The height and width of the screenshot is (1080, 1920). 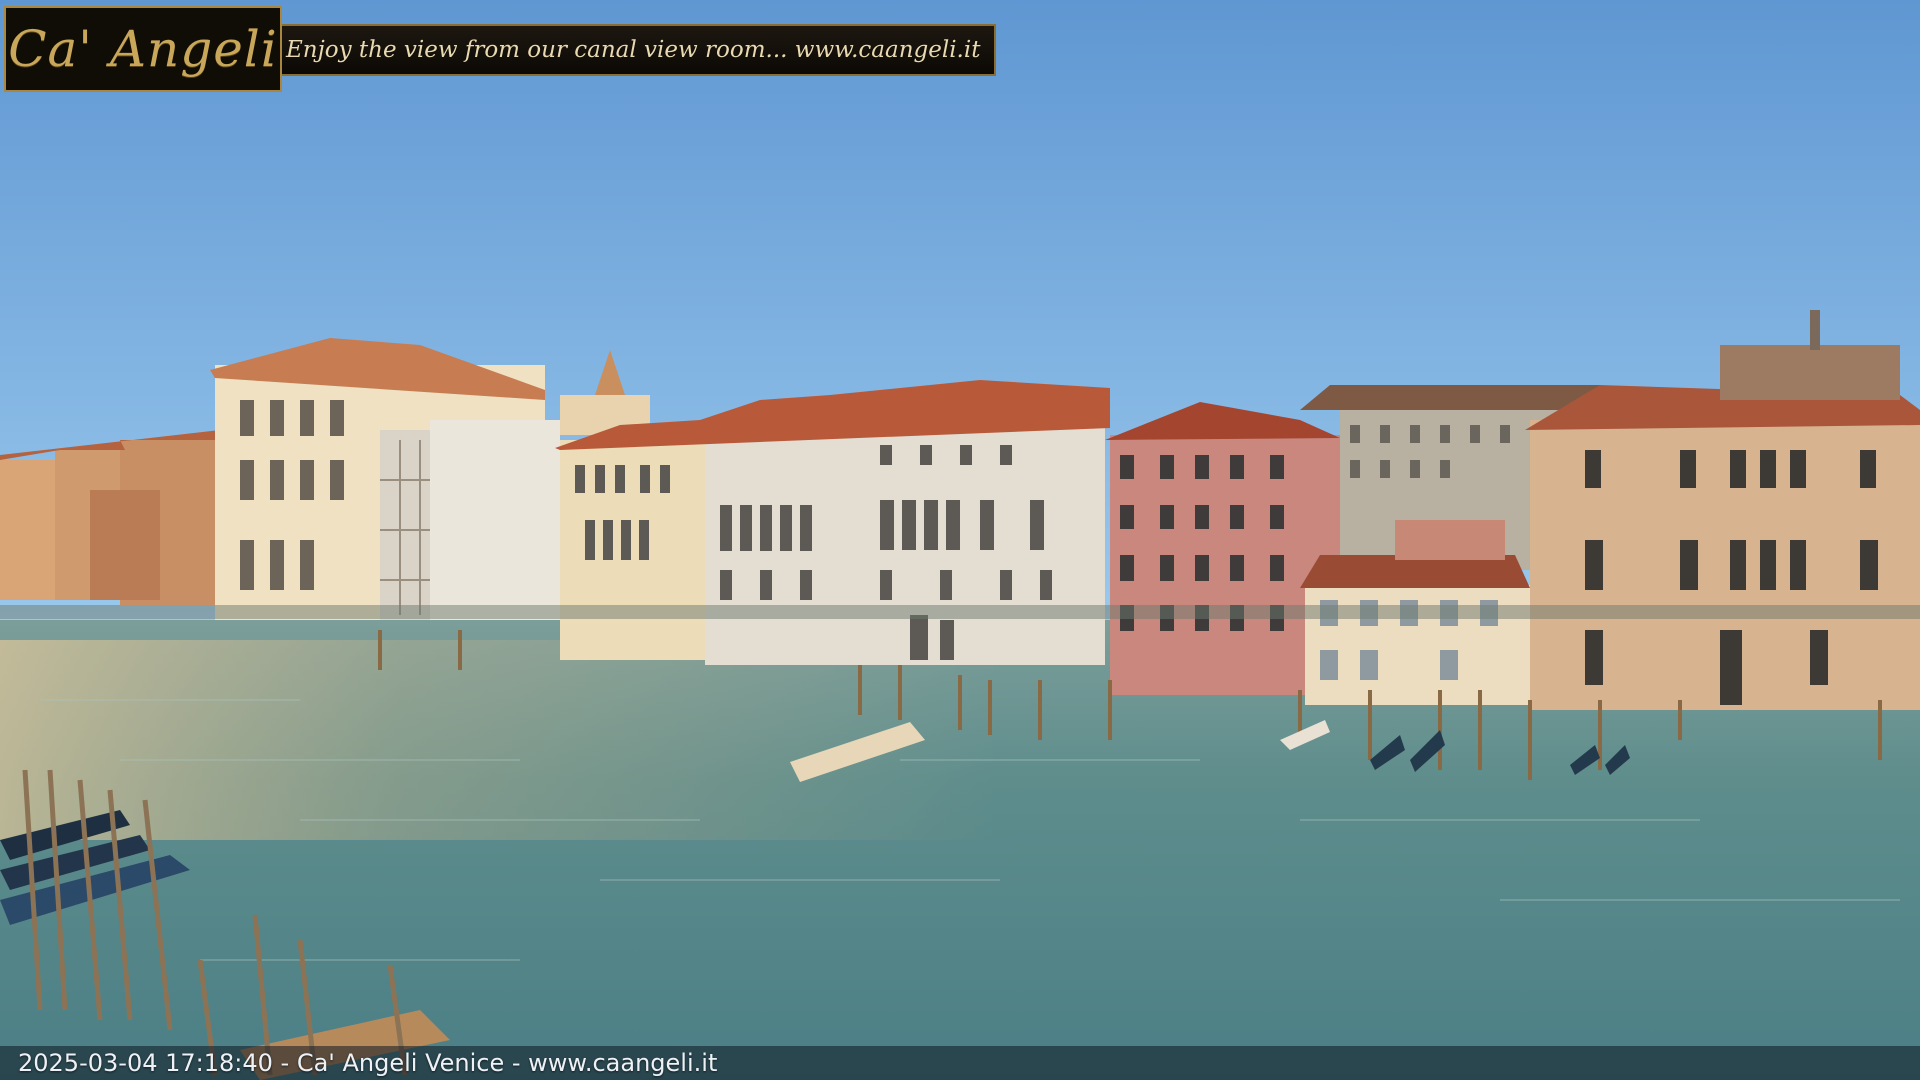 I want to click on logo: Ca' Angeli, so click(x=143, y=49).